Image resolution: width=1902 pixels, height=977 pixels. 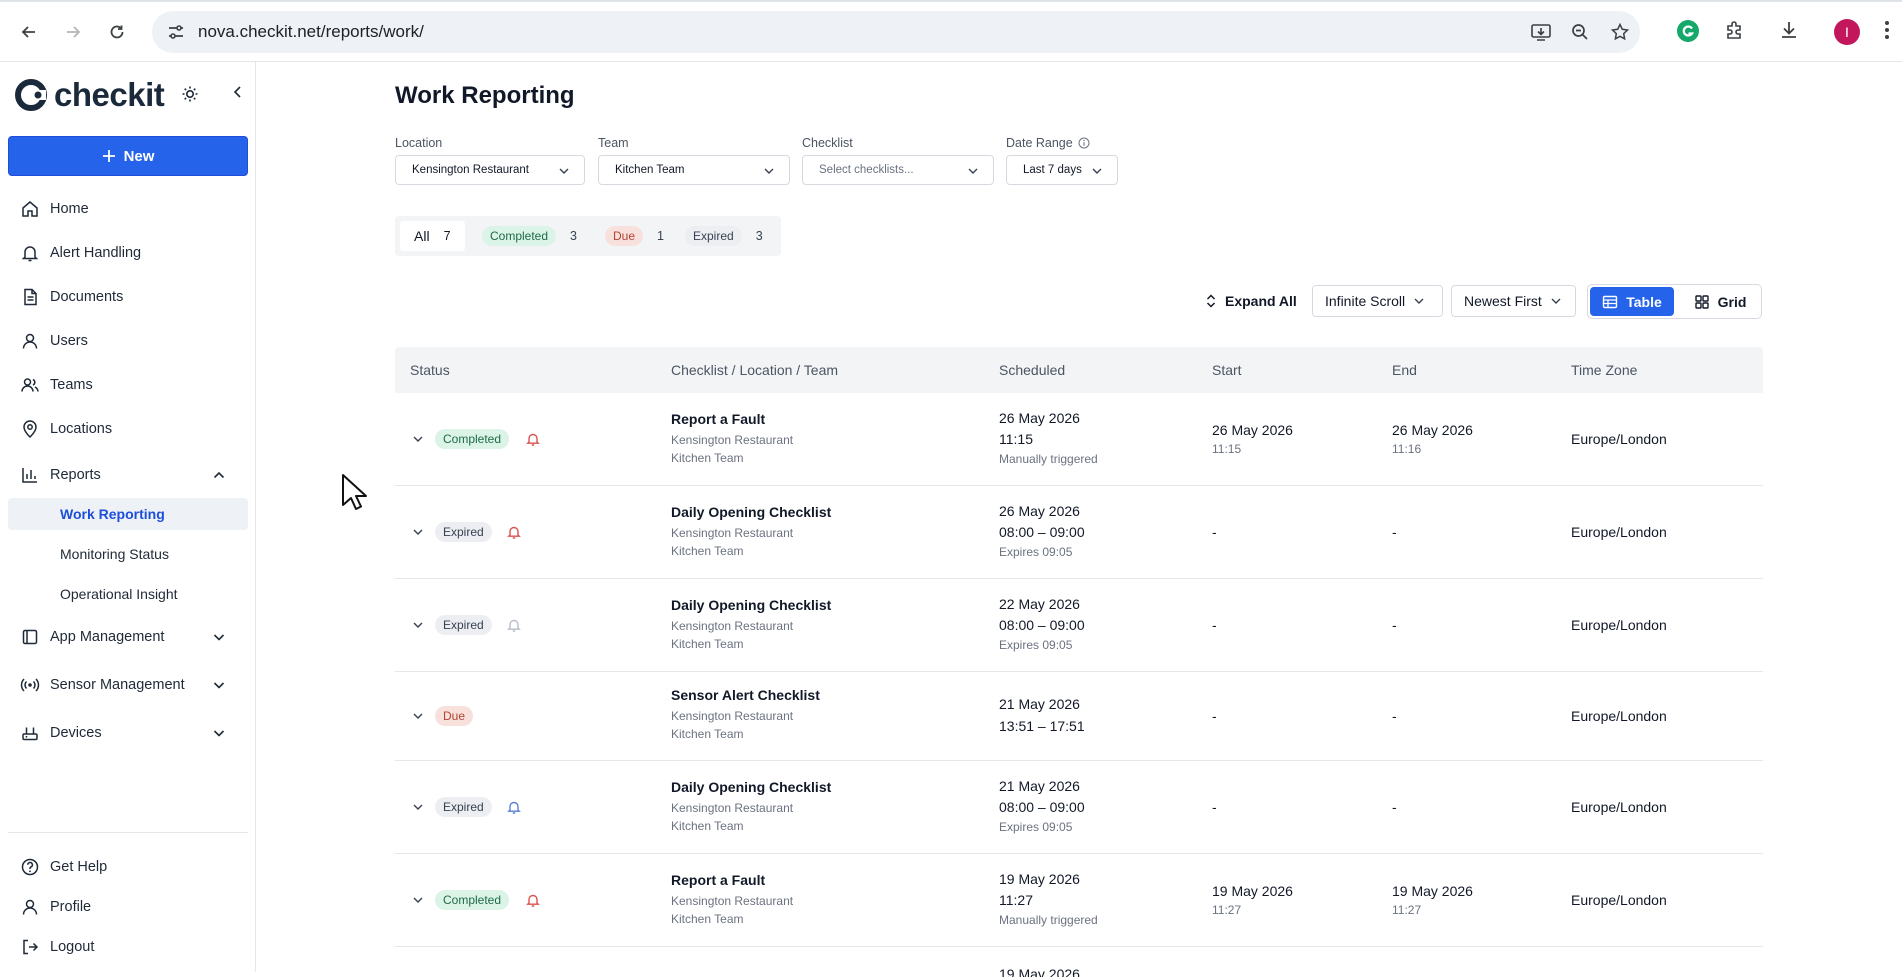 I want to click on checkit-logo-mark-icon, so click(x=31, y=95).